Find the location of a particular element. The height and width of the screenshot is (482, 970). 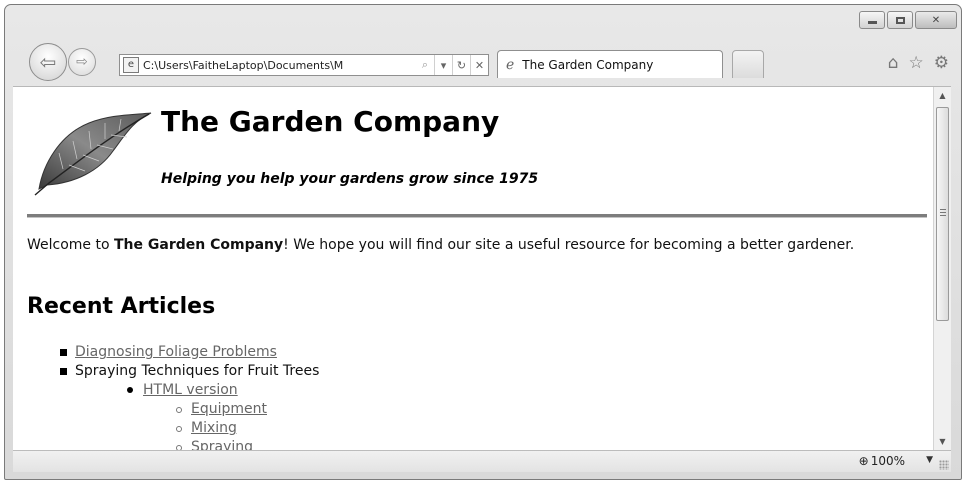

zoom-control: ⊕ 100% is located at coordinates (882, 461).